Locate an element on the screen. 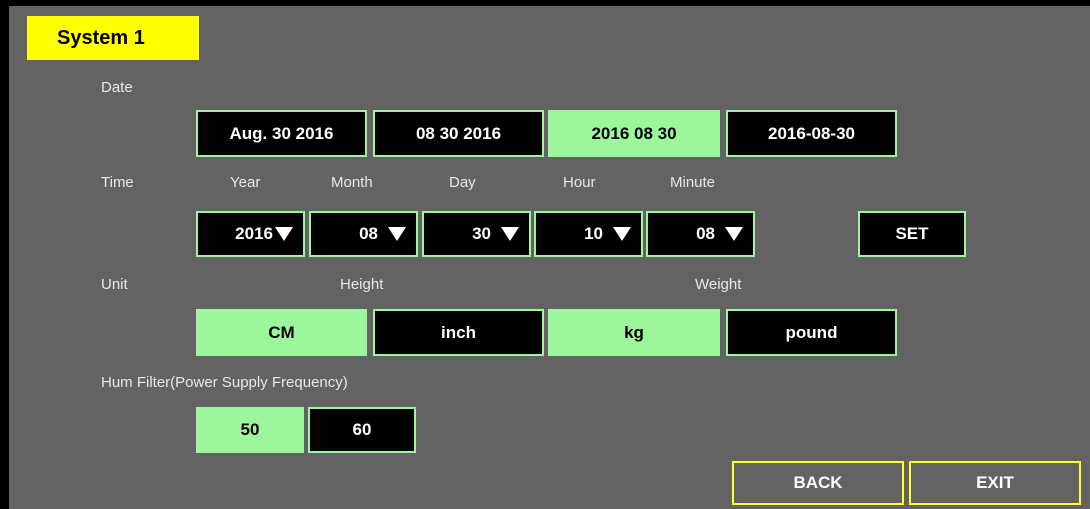 This screenshot has width=1090, height=509. date-format-option-mdy-numeric: 08 30 2016 is located at coordinates (458, 133).